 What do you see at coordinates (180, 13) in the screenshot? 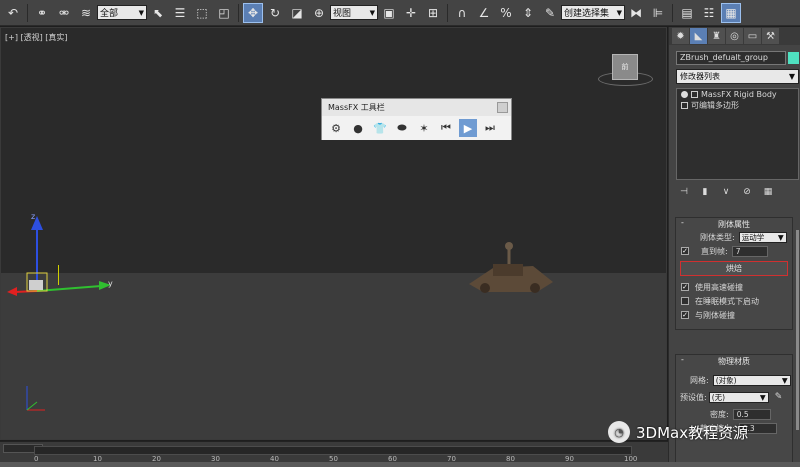
I see `select-by-name-icon: ☰` at bounding box center [180, 13].